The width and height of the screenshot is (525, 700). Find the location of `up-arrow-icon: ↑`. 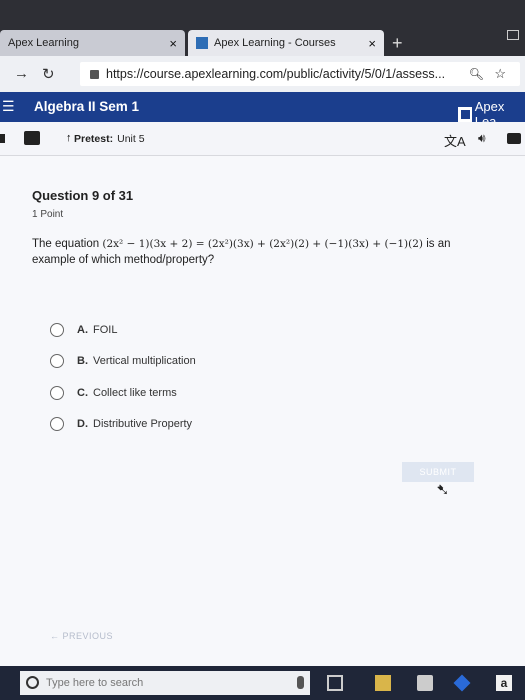

up-arrow-icon: ↑ is located at coordinates (69, 138).